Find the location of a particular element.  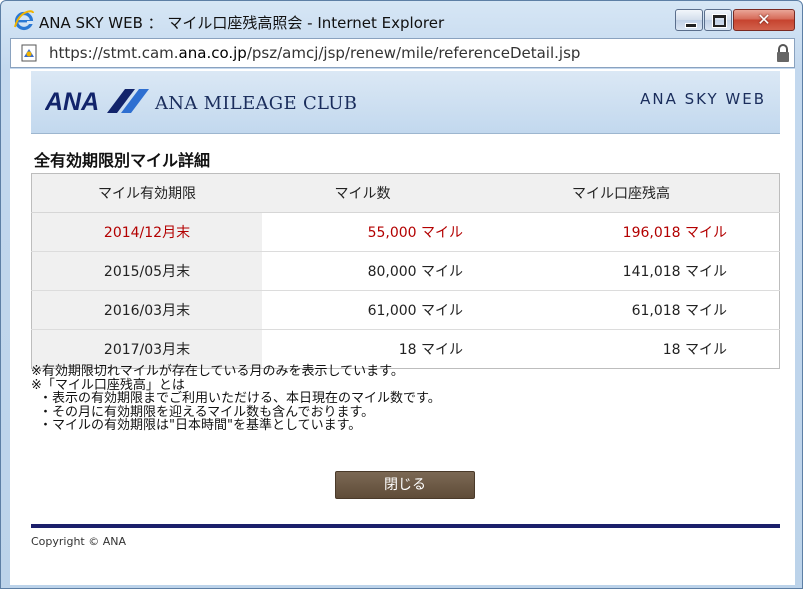

lock-icon is located at coordinates (783, 53).